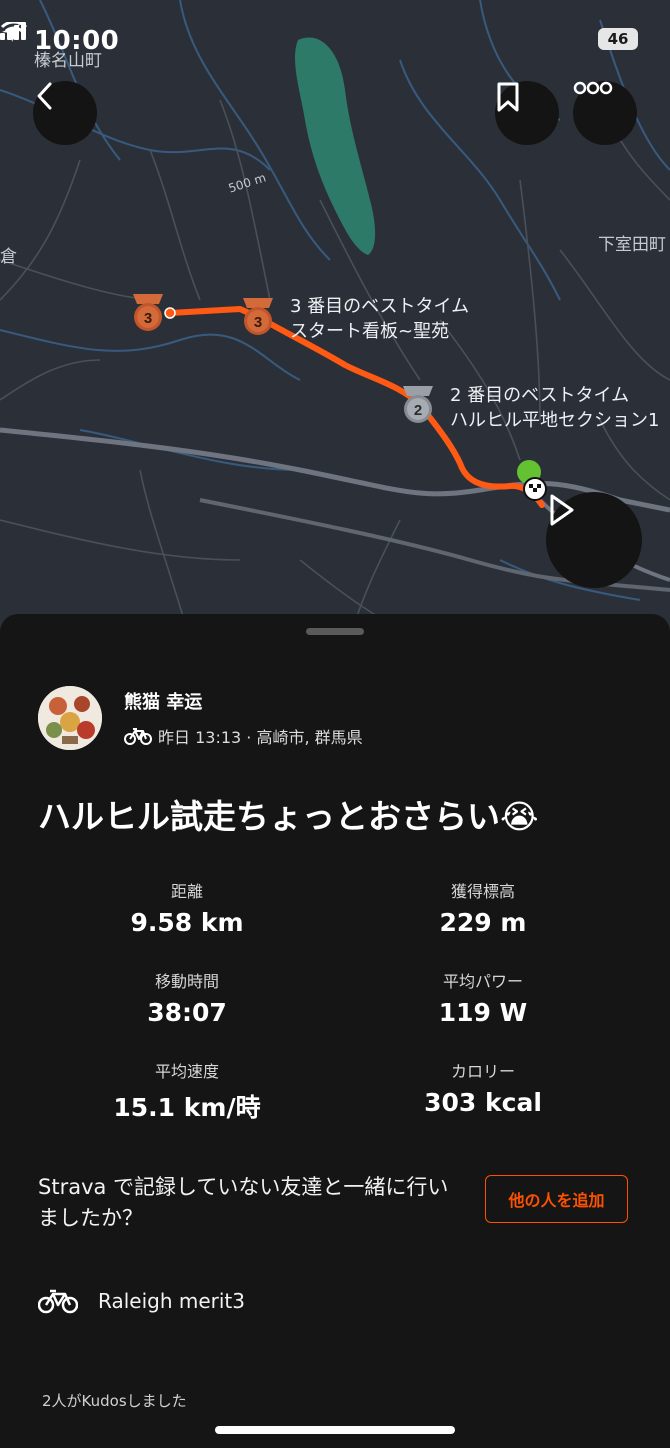 The image size is (670, 1448). Describe the element at coordinates (163, 701) in the screenshot. I see `athlete-name: 熊猫 幸运` at that location.